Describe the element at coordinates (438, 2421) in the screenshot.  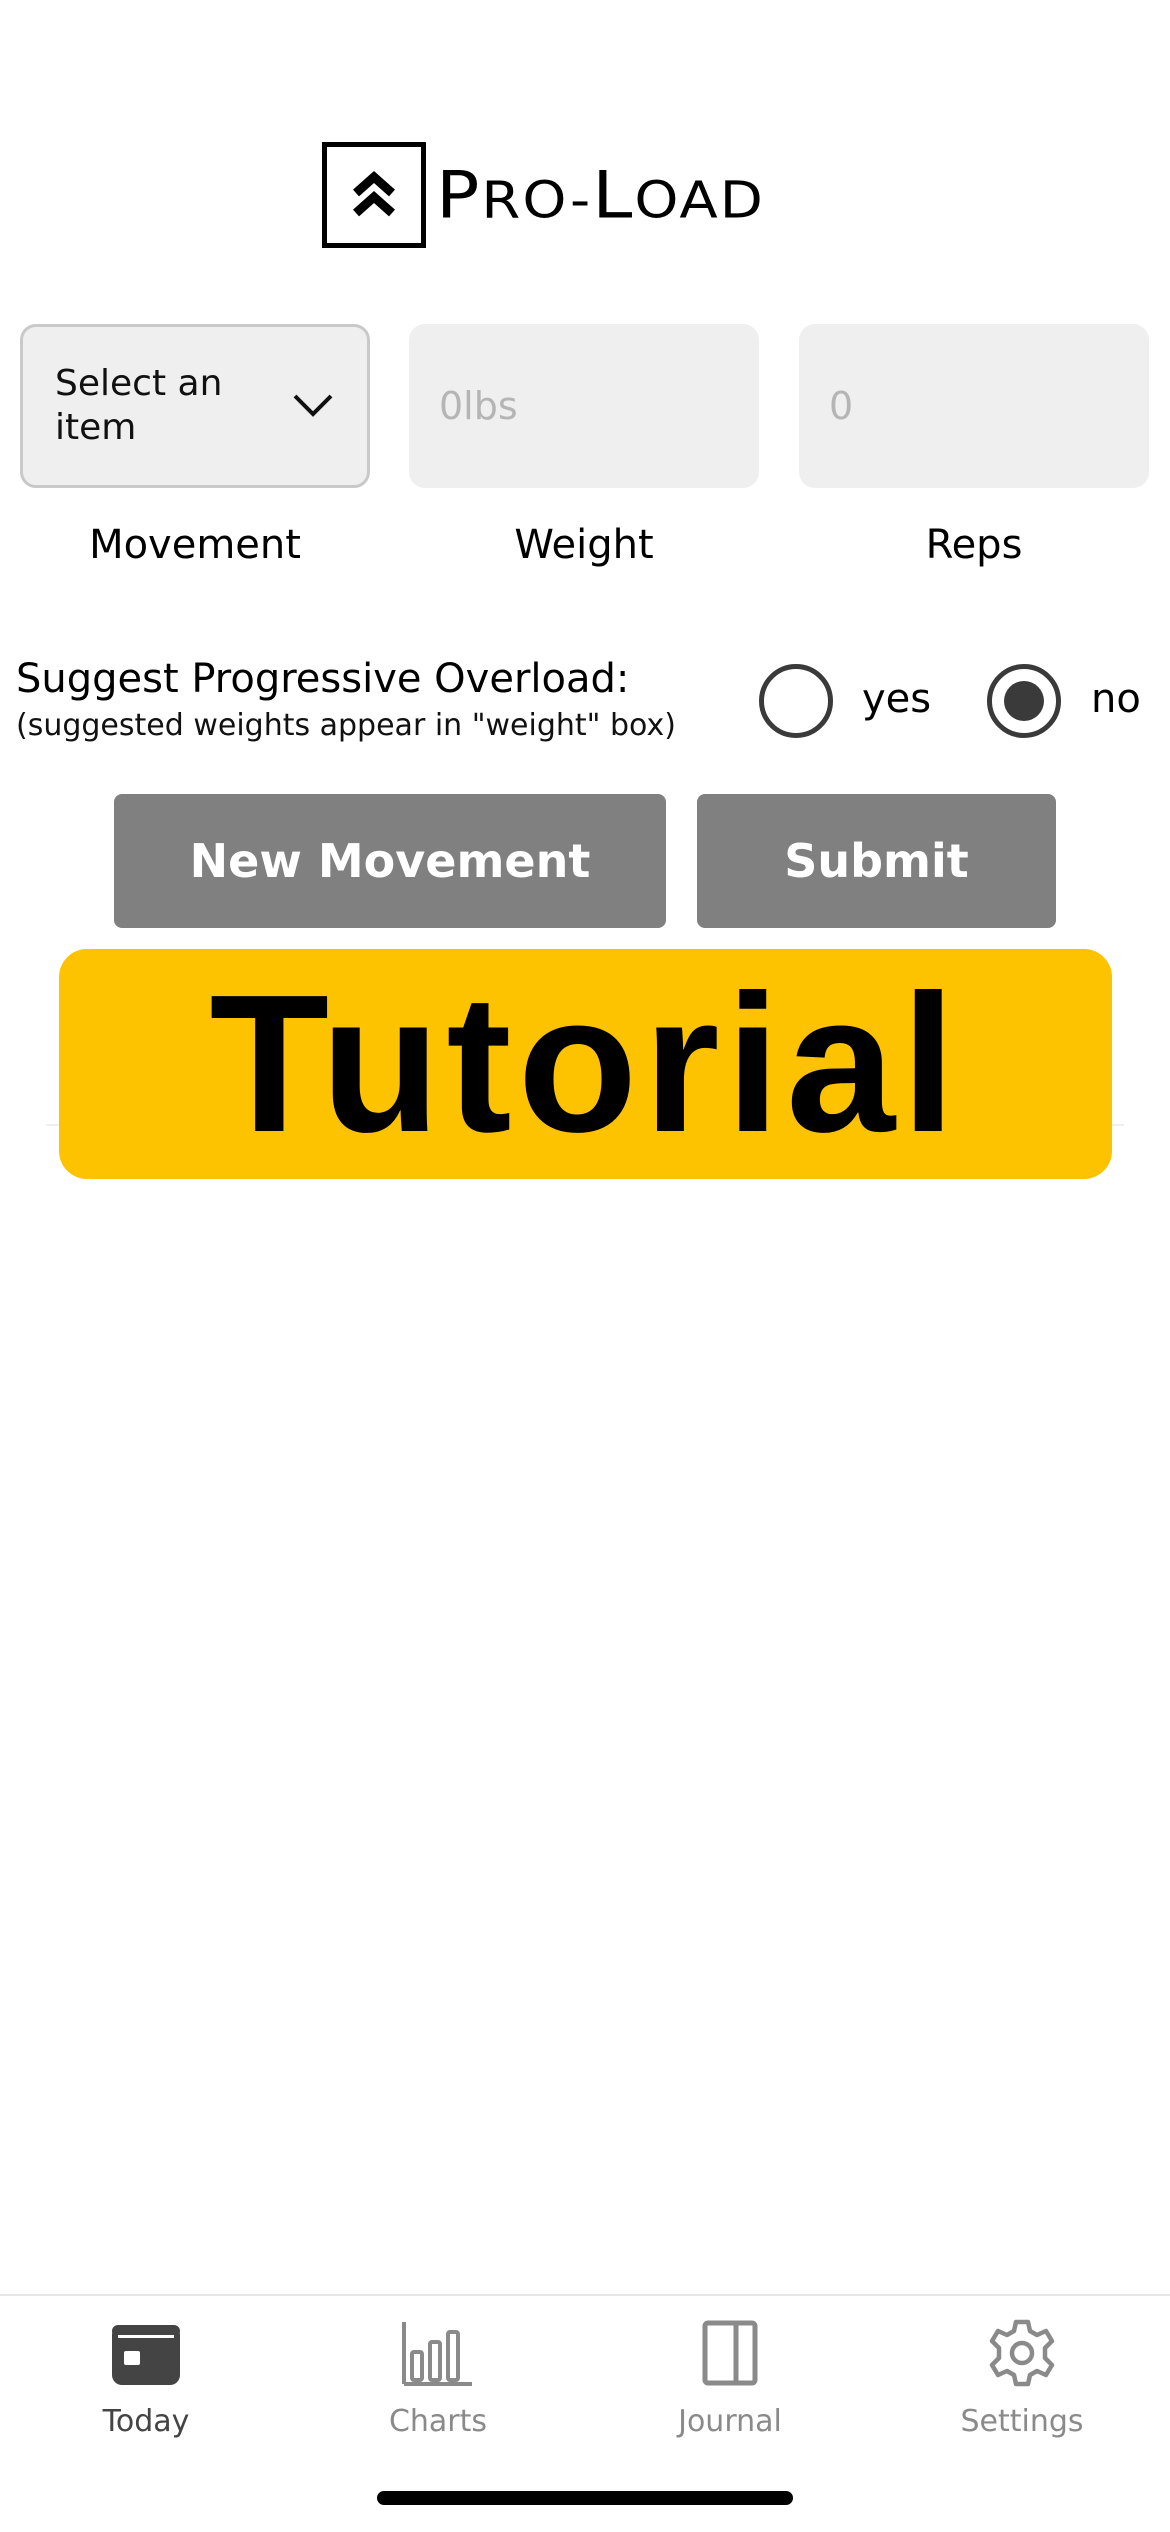
I see `tab-charts-label: Charts` at that location.